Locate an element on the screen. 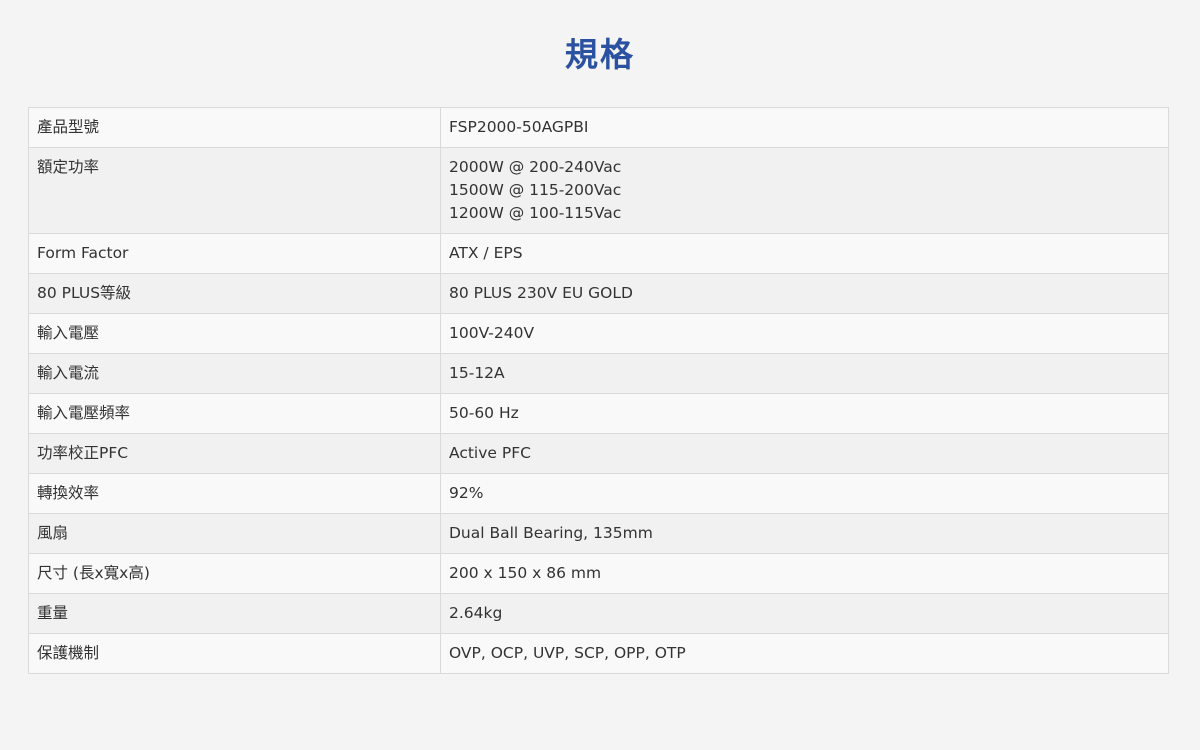  table-row: 尺寸 (長x寬x高) 200 x 150 x 86 mm is located at coordinates (598, 573).